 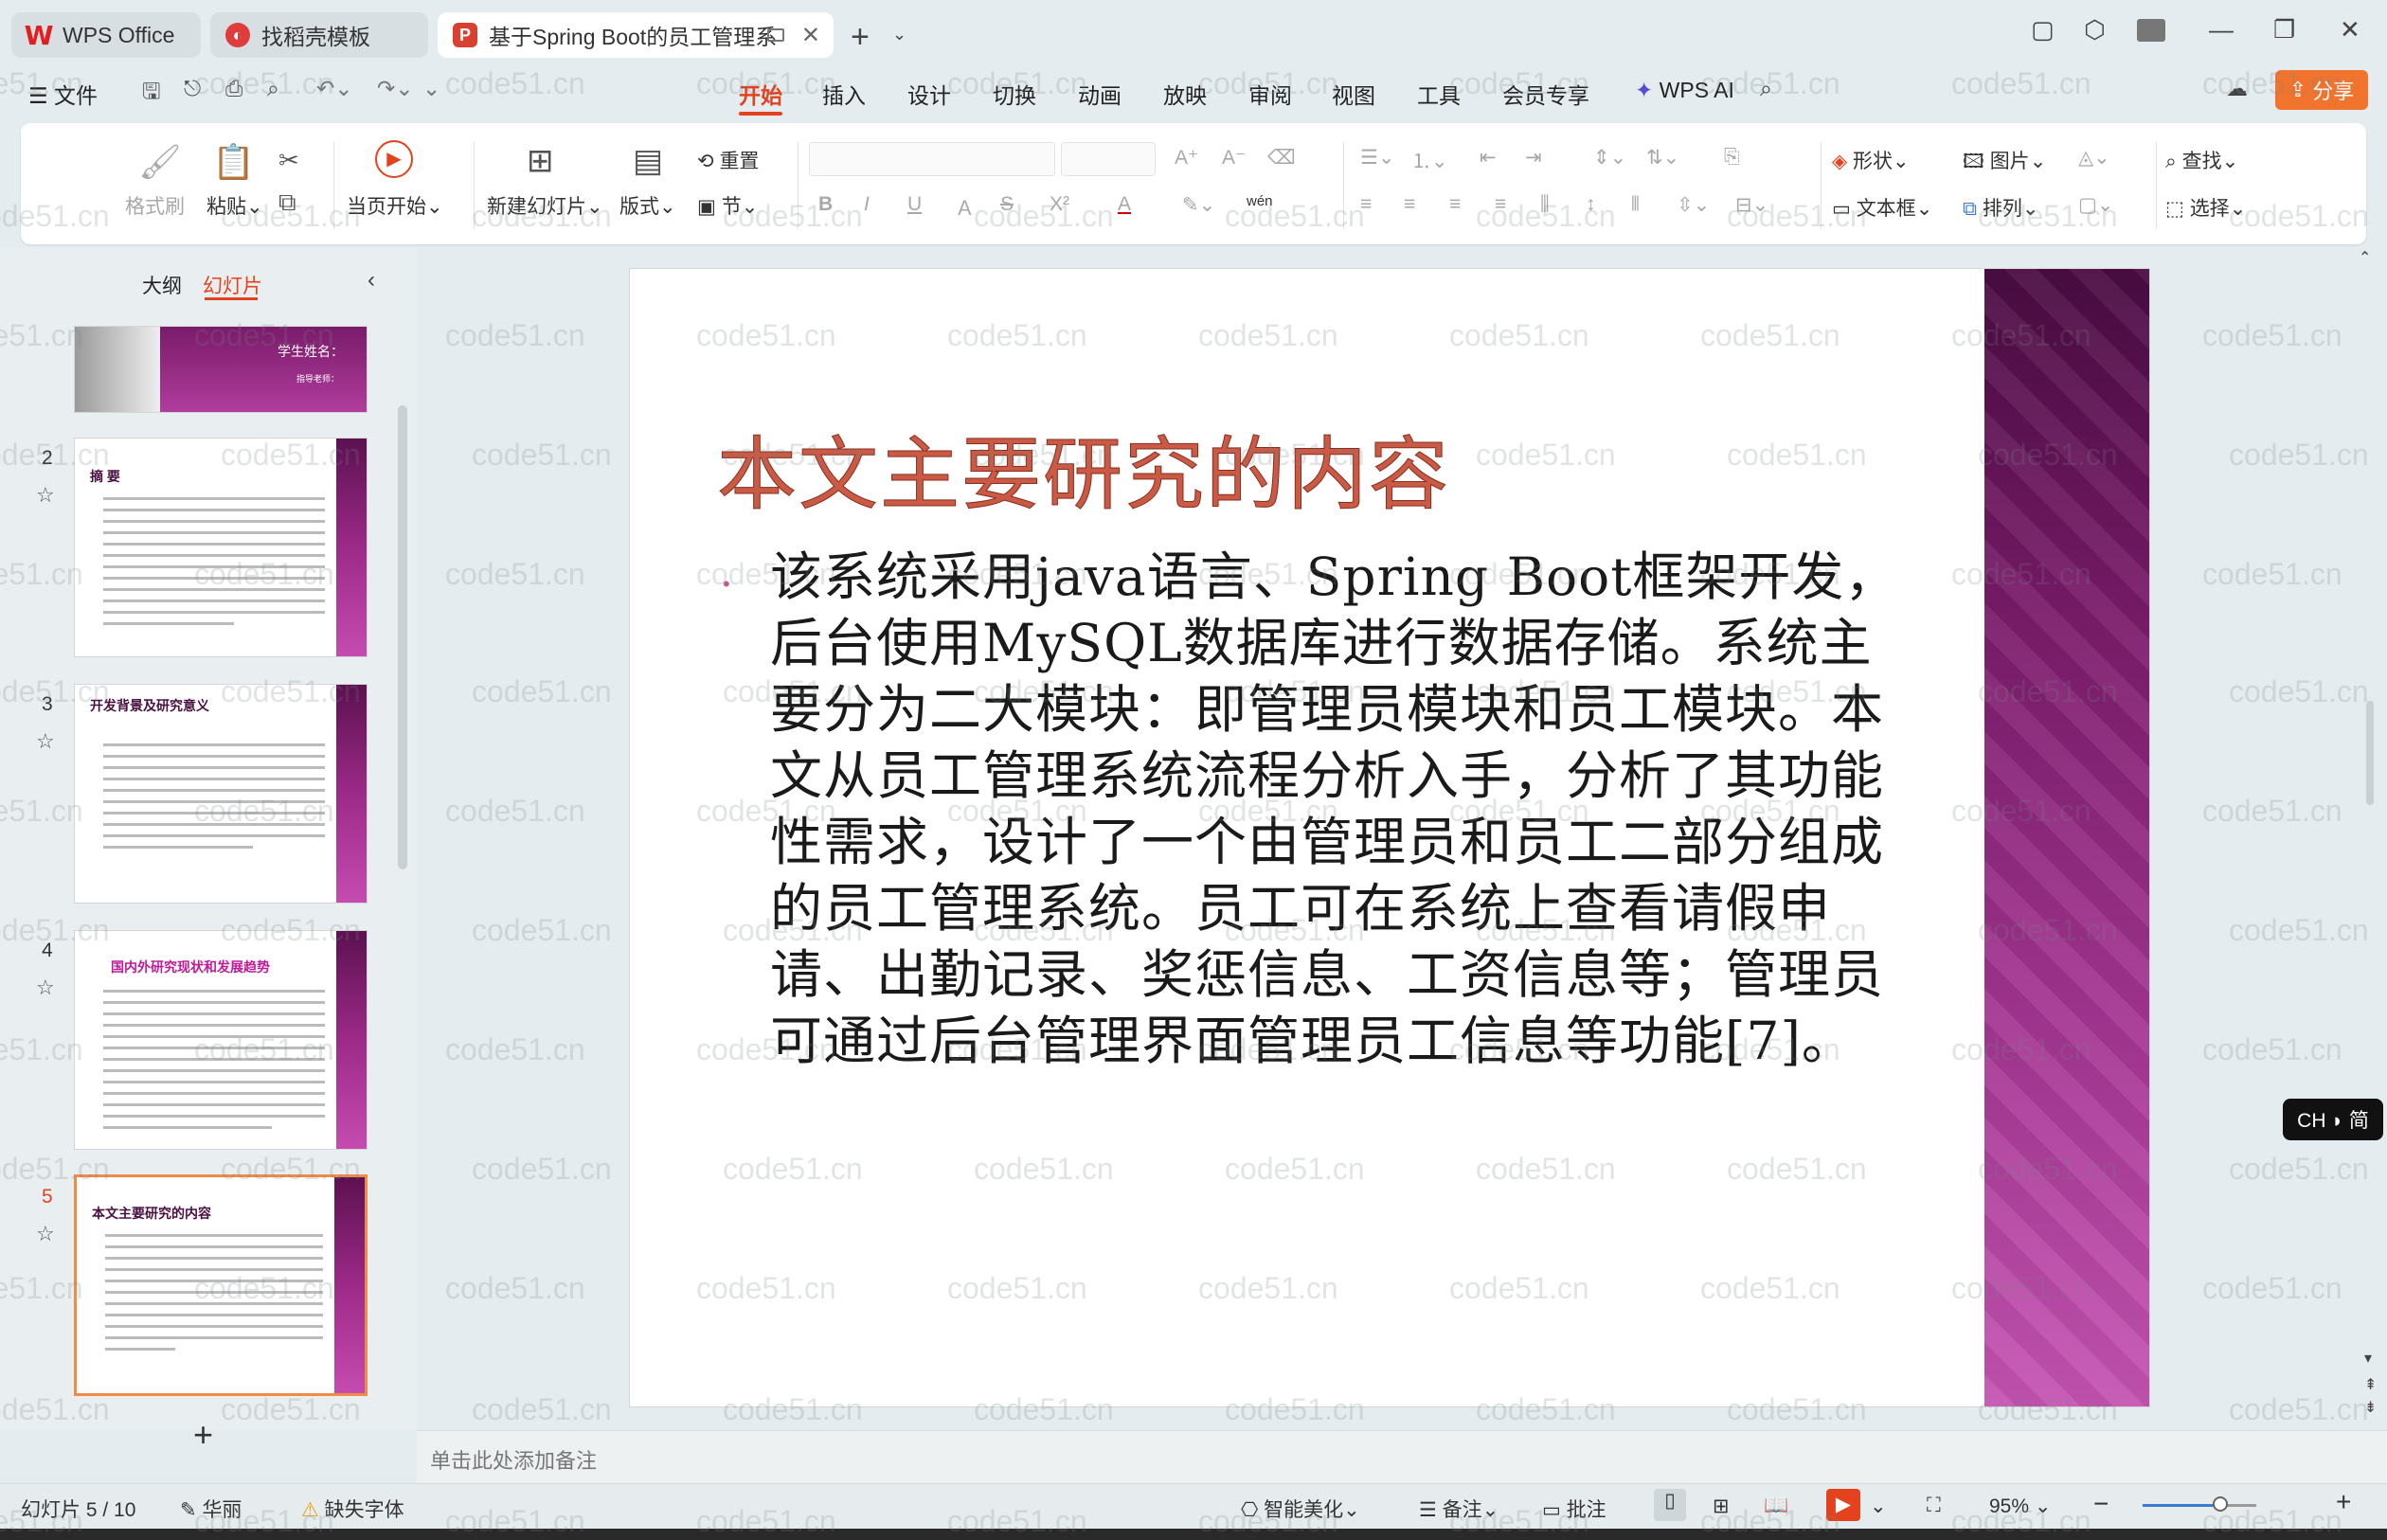 I want to click on zoom-slider-handle, so click(x=2220, y=1504).